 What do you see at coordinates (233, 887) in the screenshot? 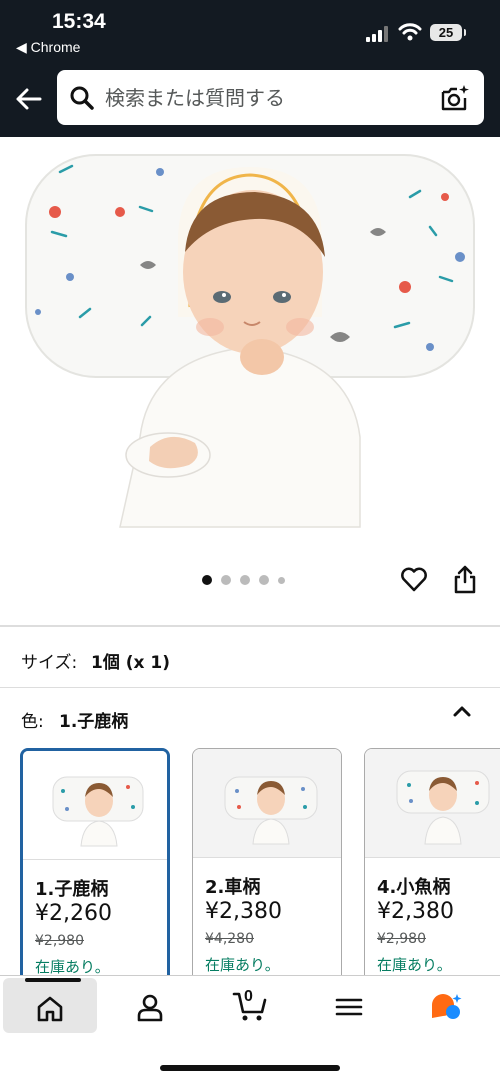
I see `variant-name: 2.車柄` at bounding box center [233, 887].